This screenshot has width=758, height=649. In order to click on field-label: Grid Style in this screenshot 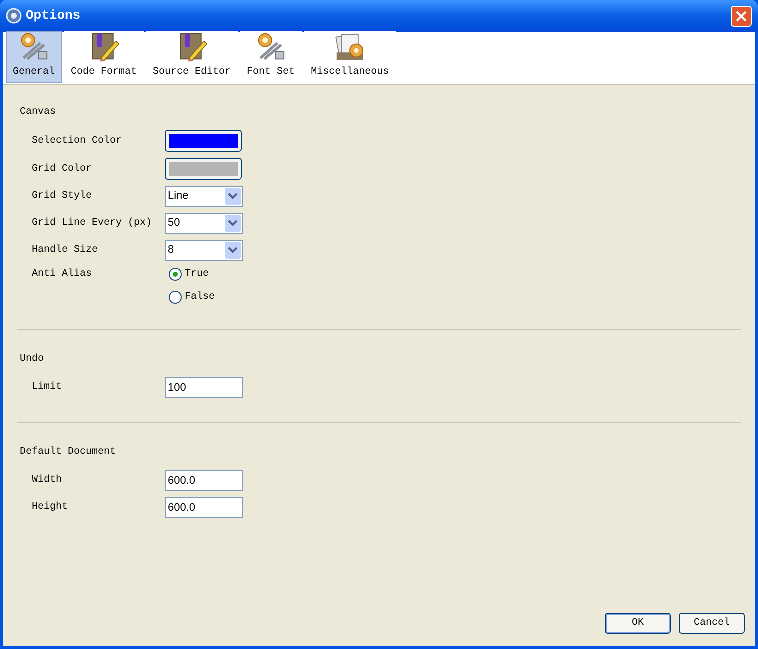, I will do `click(62, 197)`.